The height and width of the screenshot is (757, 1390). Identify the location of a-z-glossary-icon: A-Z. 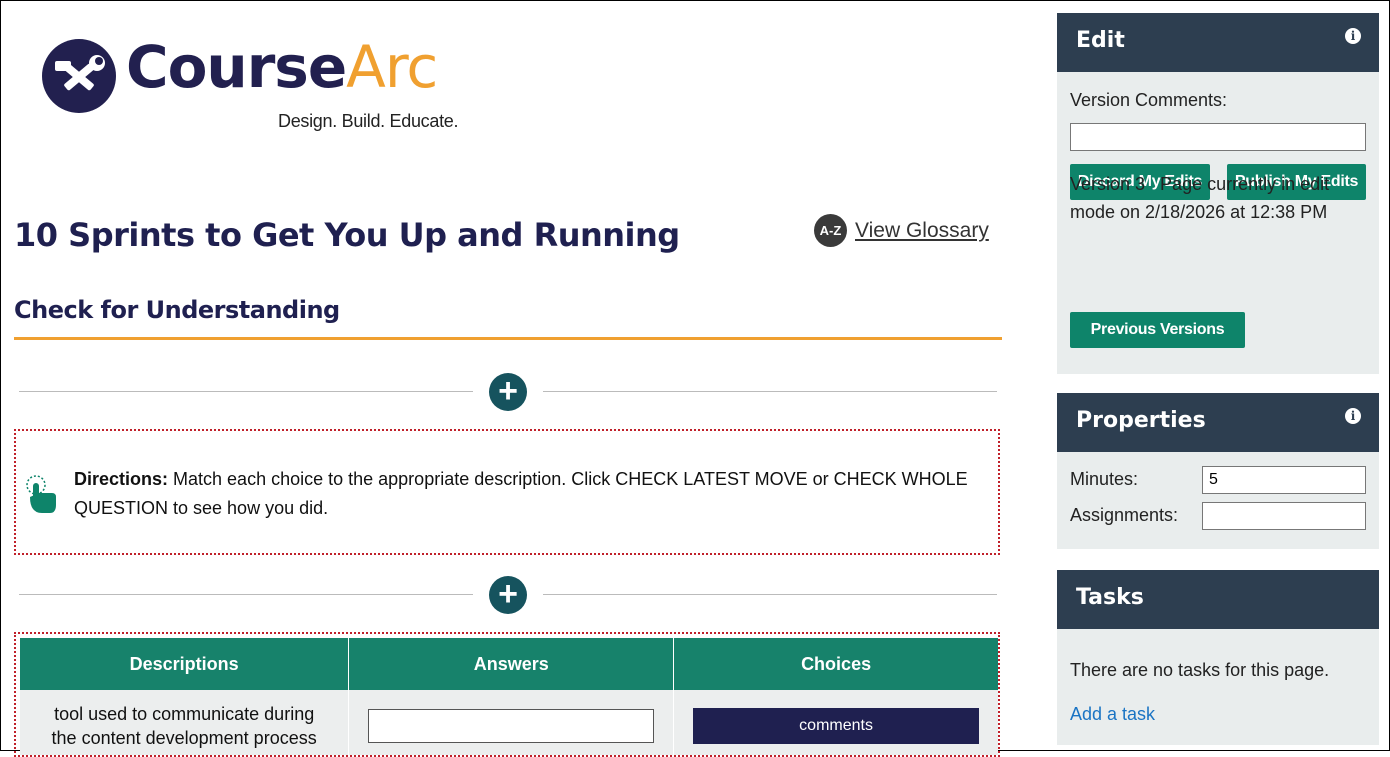
(830, 230).